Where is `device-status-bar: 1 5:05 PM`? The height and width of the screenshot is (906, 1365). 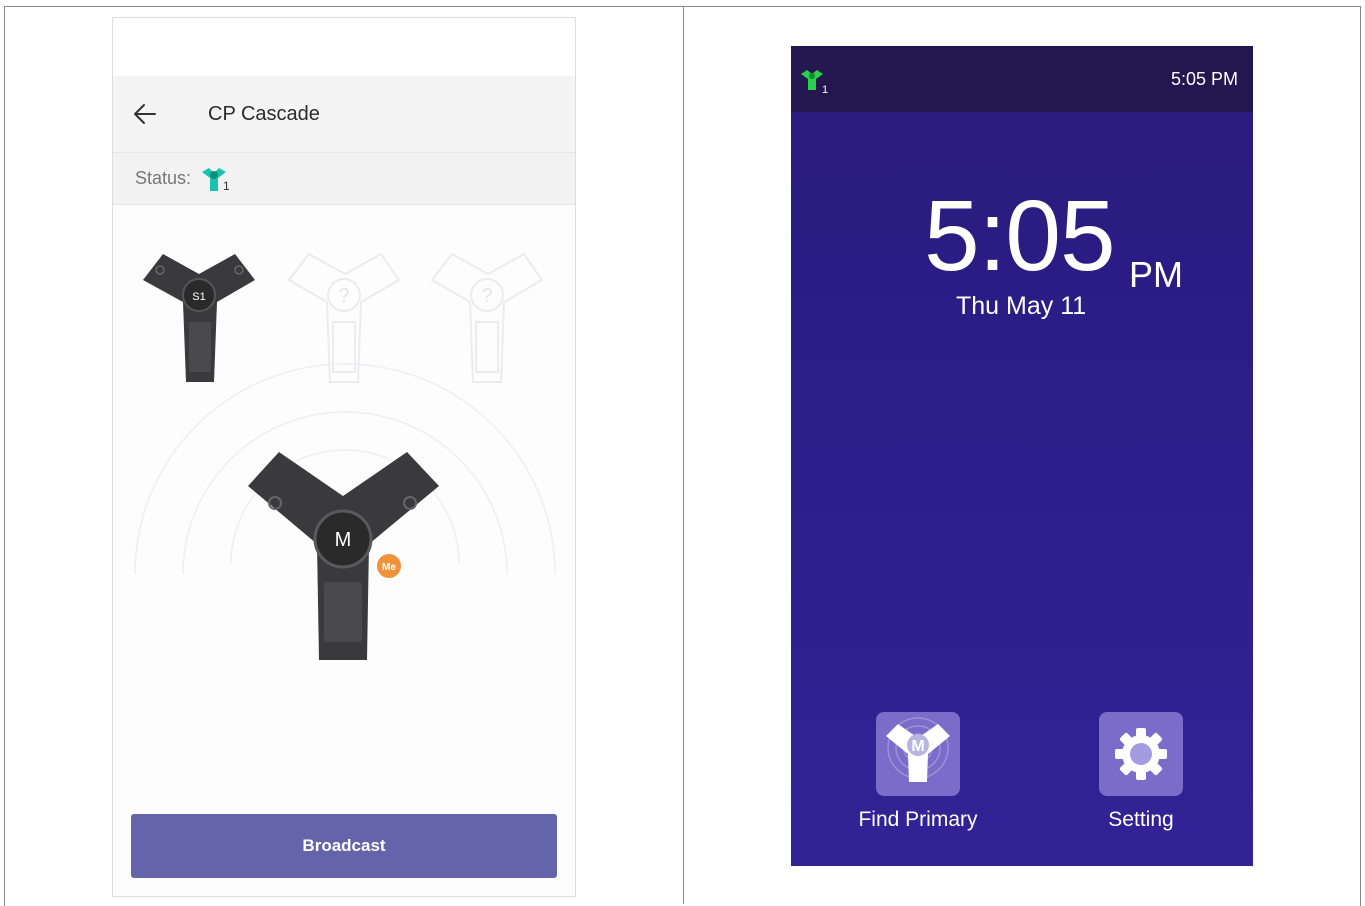 device-status-bar: 1 5:05 PM is located at coordinates (1022, 79).